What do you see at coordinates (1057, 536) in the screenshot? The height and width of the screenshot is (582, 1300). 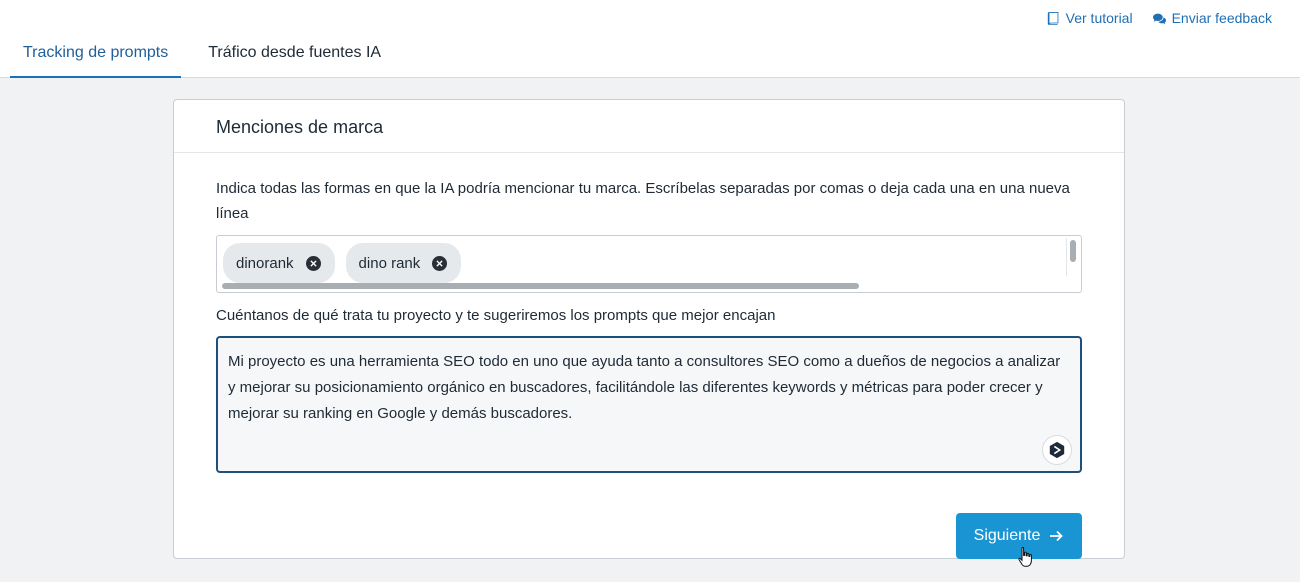 I see `arrow-right-icon` at bounding box center [1057, 536].